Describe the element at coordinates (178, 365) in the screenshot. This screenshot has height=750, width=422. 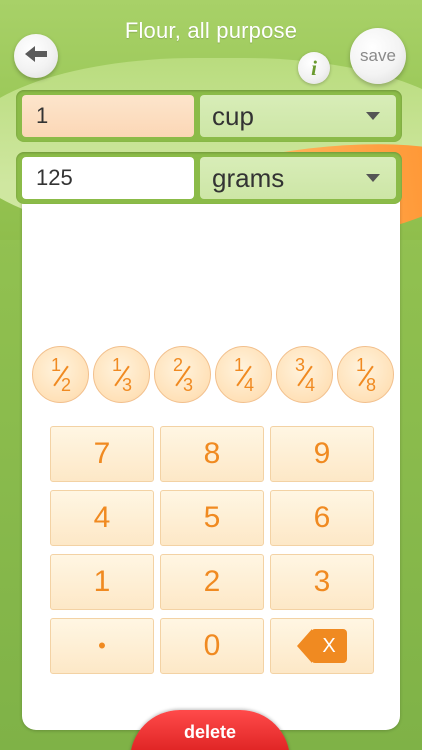
I see `fraction-numerator: 2` at that location.